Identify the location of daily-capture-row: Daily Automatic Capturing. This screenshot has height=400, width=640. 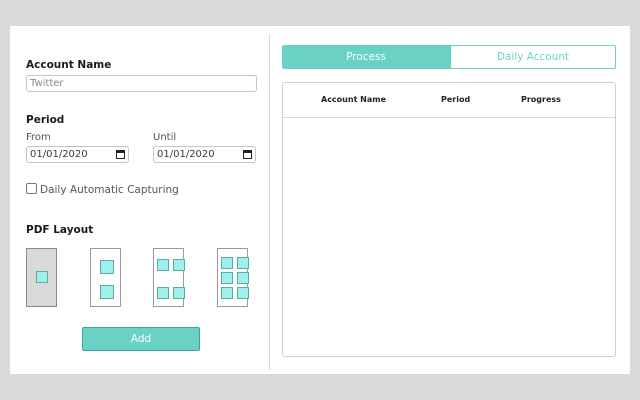
(102, 189).